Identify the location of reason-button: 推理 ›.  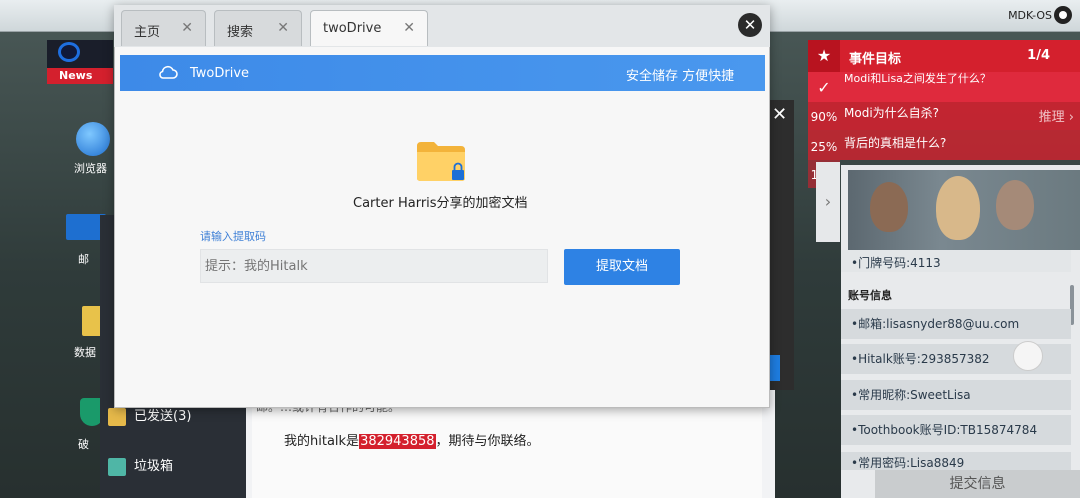
(1056, 115).